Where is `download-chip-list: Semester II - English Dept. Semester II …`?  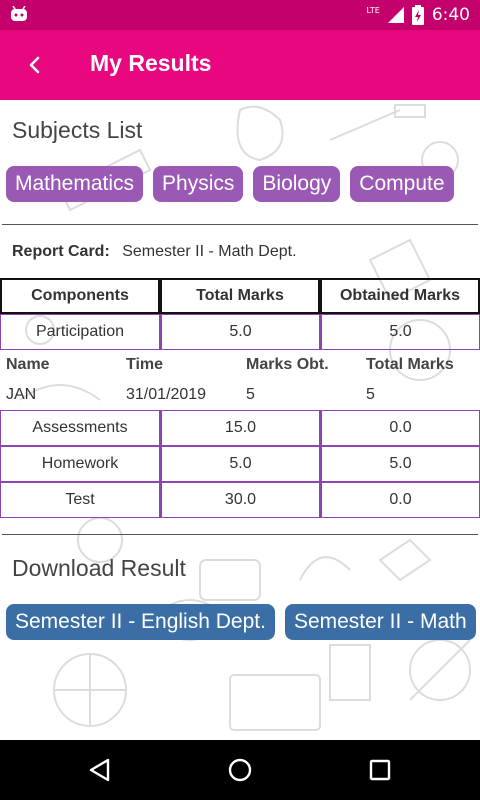 download-chip-list: Semester II - English Dept. Semester II … is located at coordinates (241, 622).